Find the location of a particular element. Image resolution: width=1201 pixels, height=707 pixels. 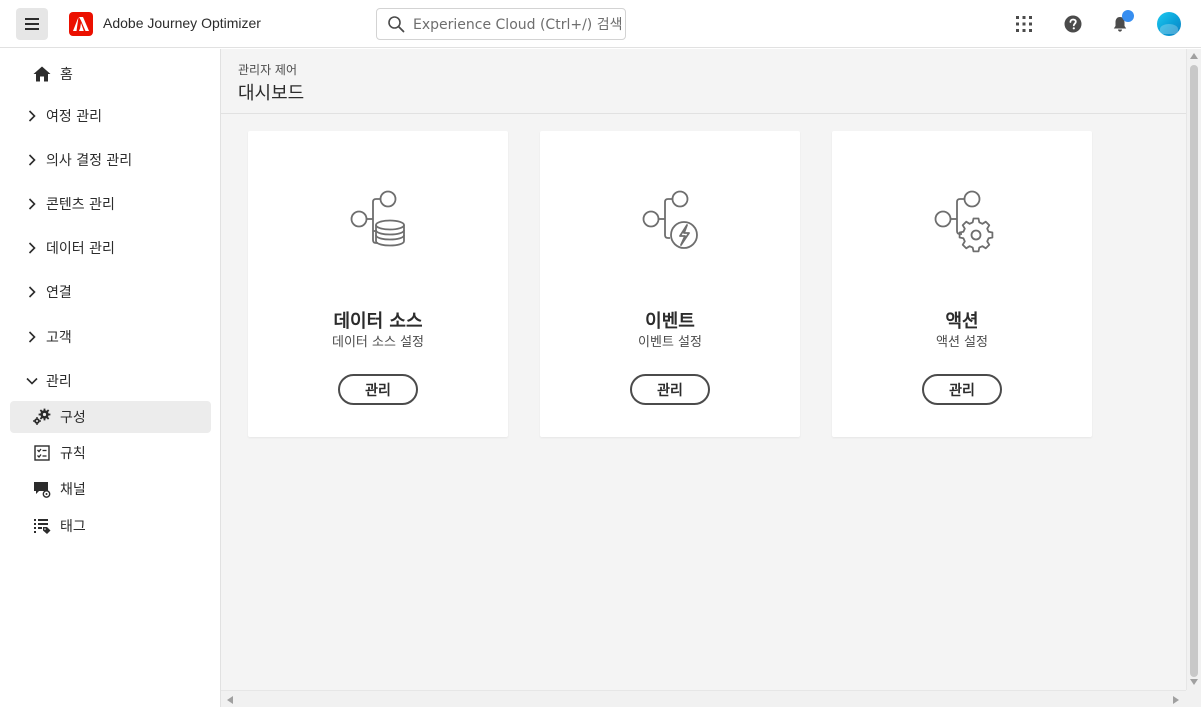

sidebar-item-connections: 연결 is located at coordinates (110, 292).